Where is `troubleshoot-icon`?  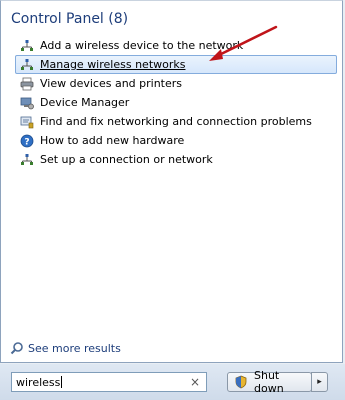 troubleshoot-icon is located at coordinates (27, 122).